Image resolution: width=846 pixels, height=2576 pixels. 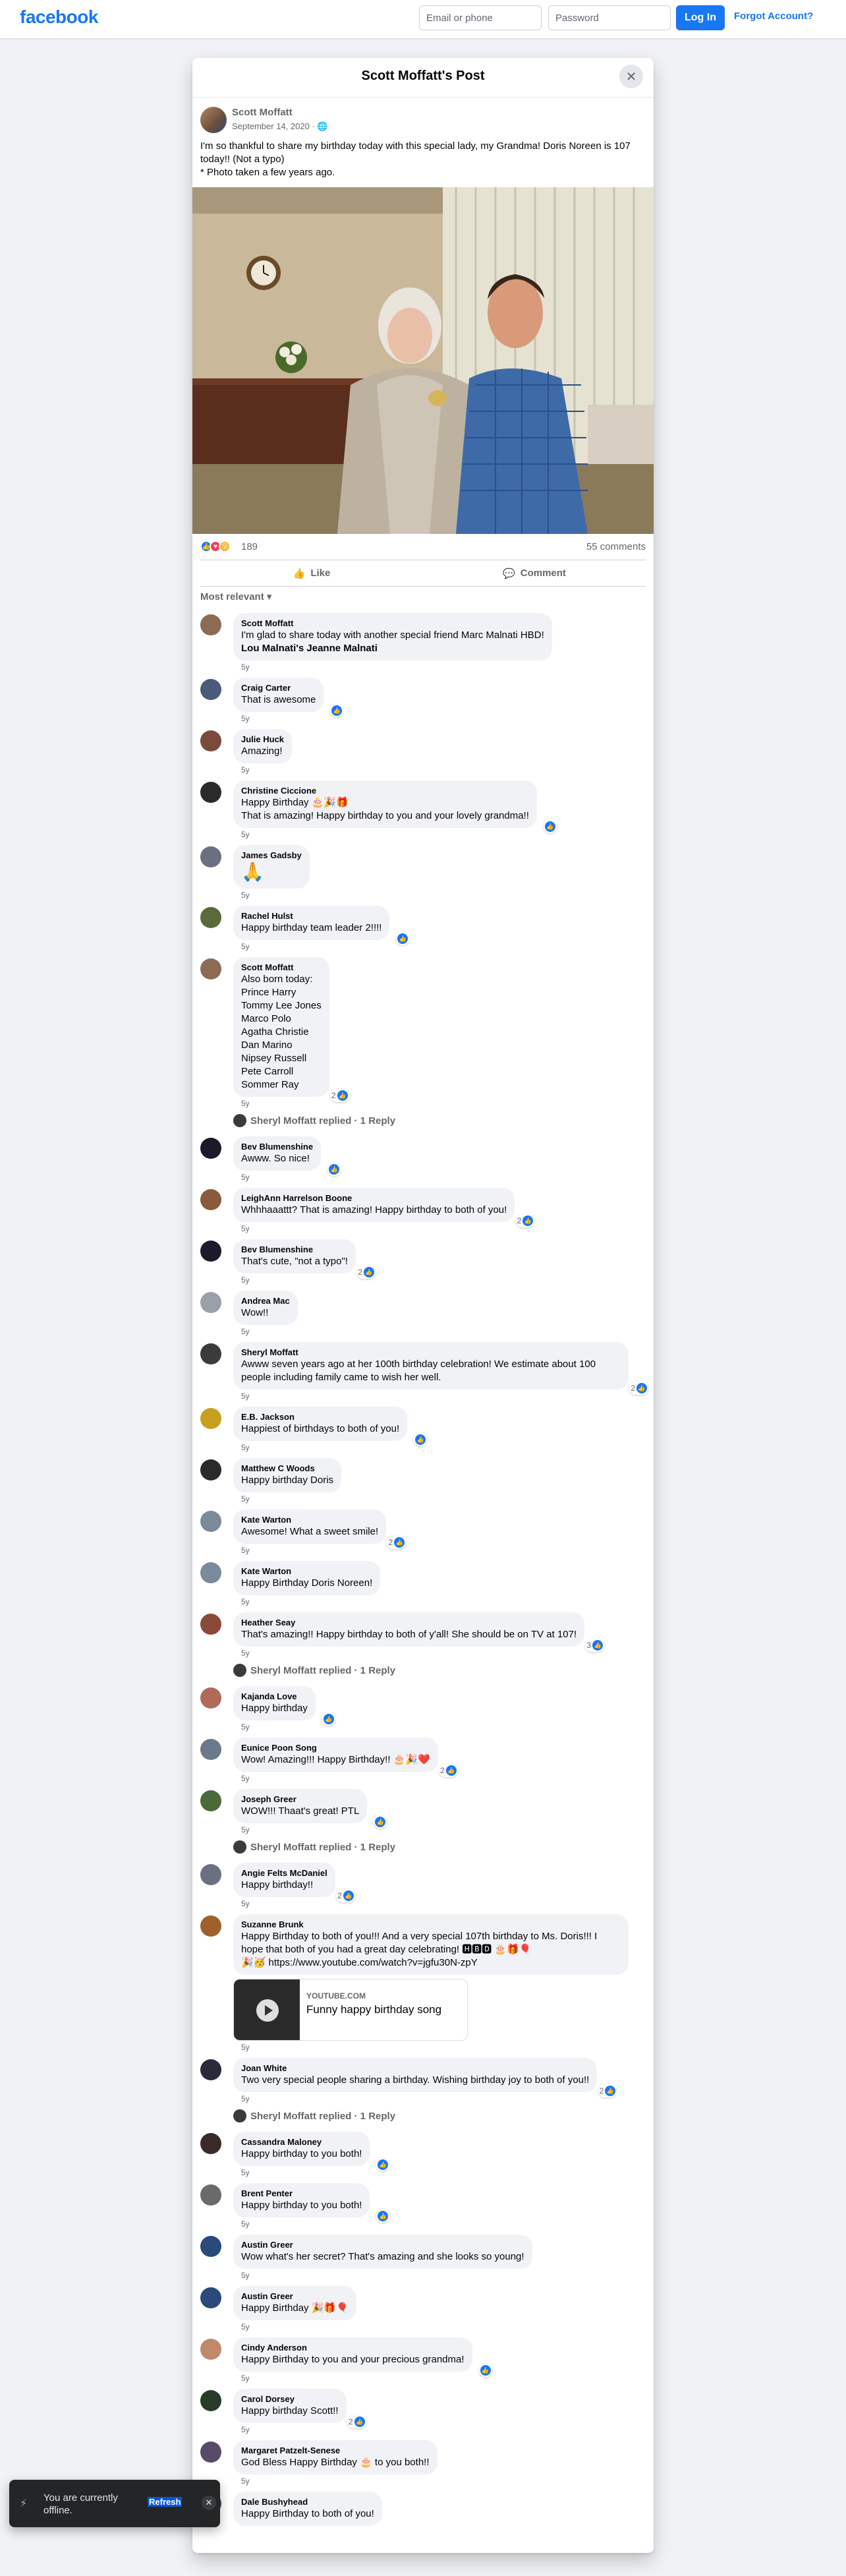 I want to click on comment-author: Christine Ciccione, so click(x=385, y=791).